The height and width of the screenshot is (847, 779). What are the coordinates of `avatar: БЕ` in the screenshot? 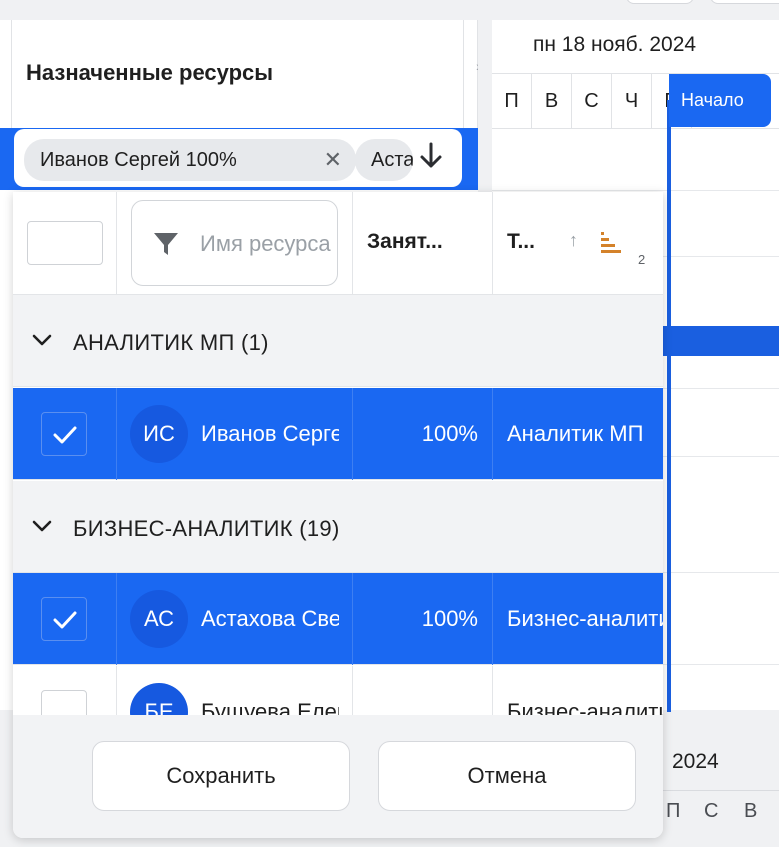 It's located at (159, 699).